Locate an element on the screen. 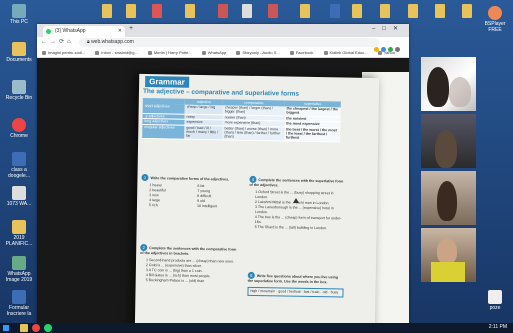 The image size is (513, 333). tab-bar: (3) WhatsApp ✕ + –□✕ is located at coordinates (223, 30).